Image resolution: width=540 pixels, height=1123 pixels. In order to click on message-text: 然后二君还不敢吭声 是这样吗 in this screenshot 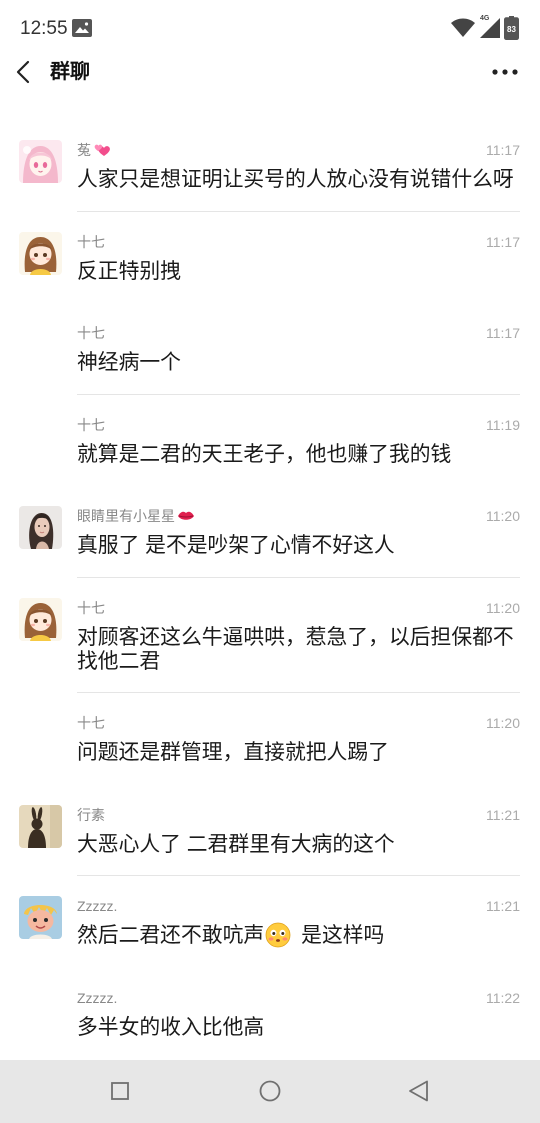, I will do `click(298, 935)`.